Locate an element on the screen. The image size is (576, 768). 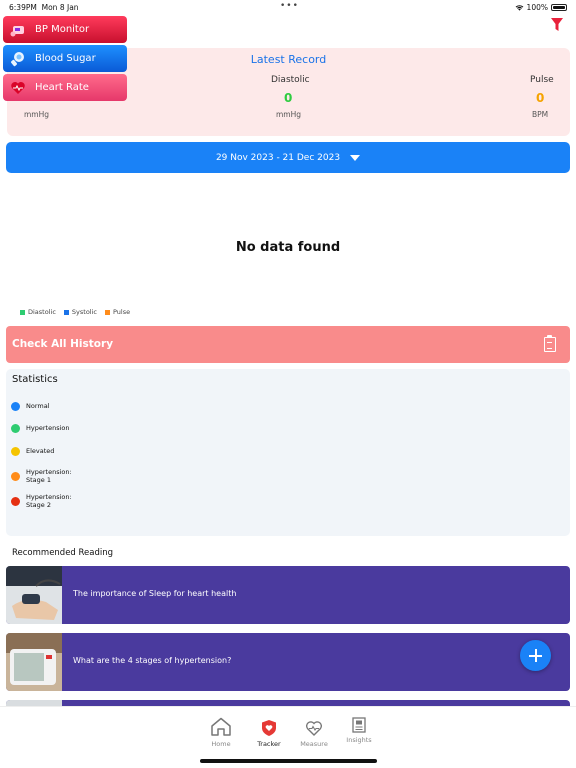
tab-home-label: Home is located at coordinates (221, 744).